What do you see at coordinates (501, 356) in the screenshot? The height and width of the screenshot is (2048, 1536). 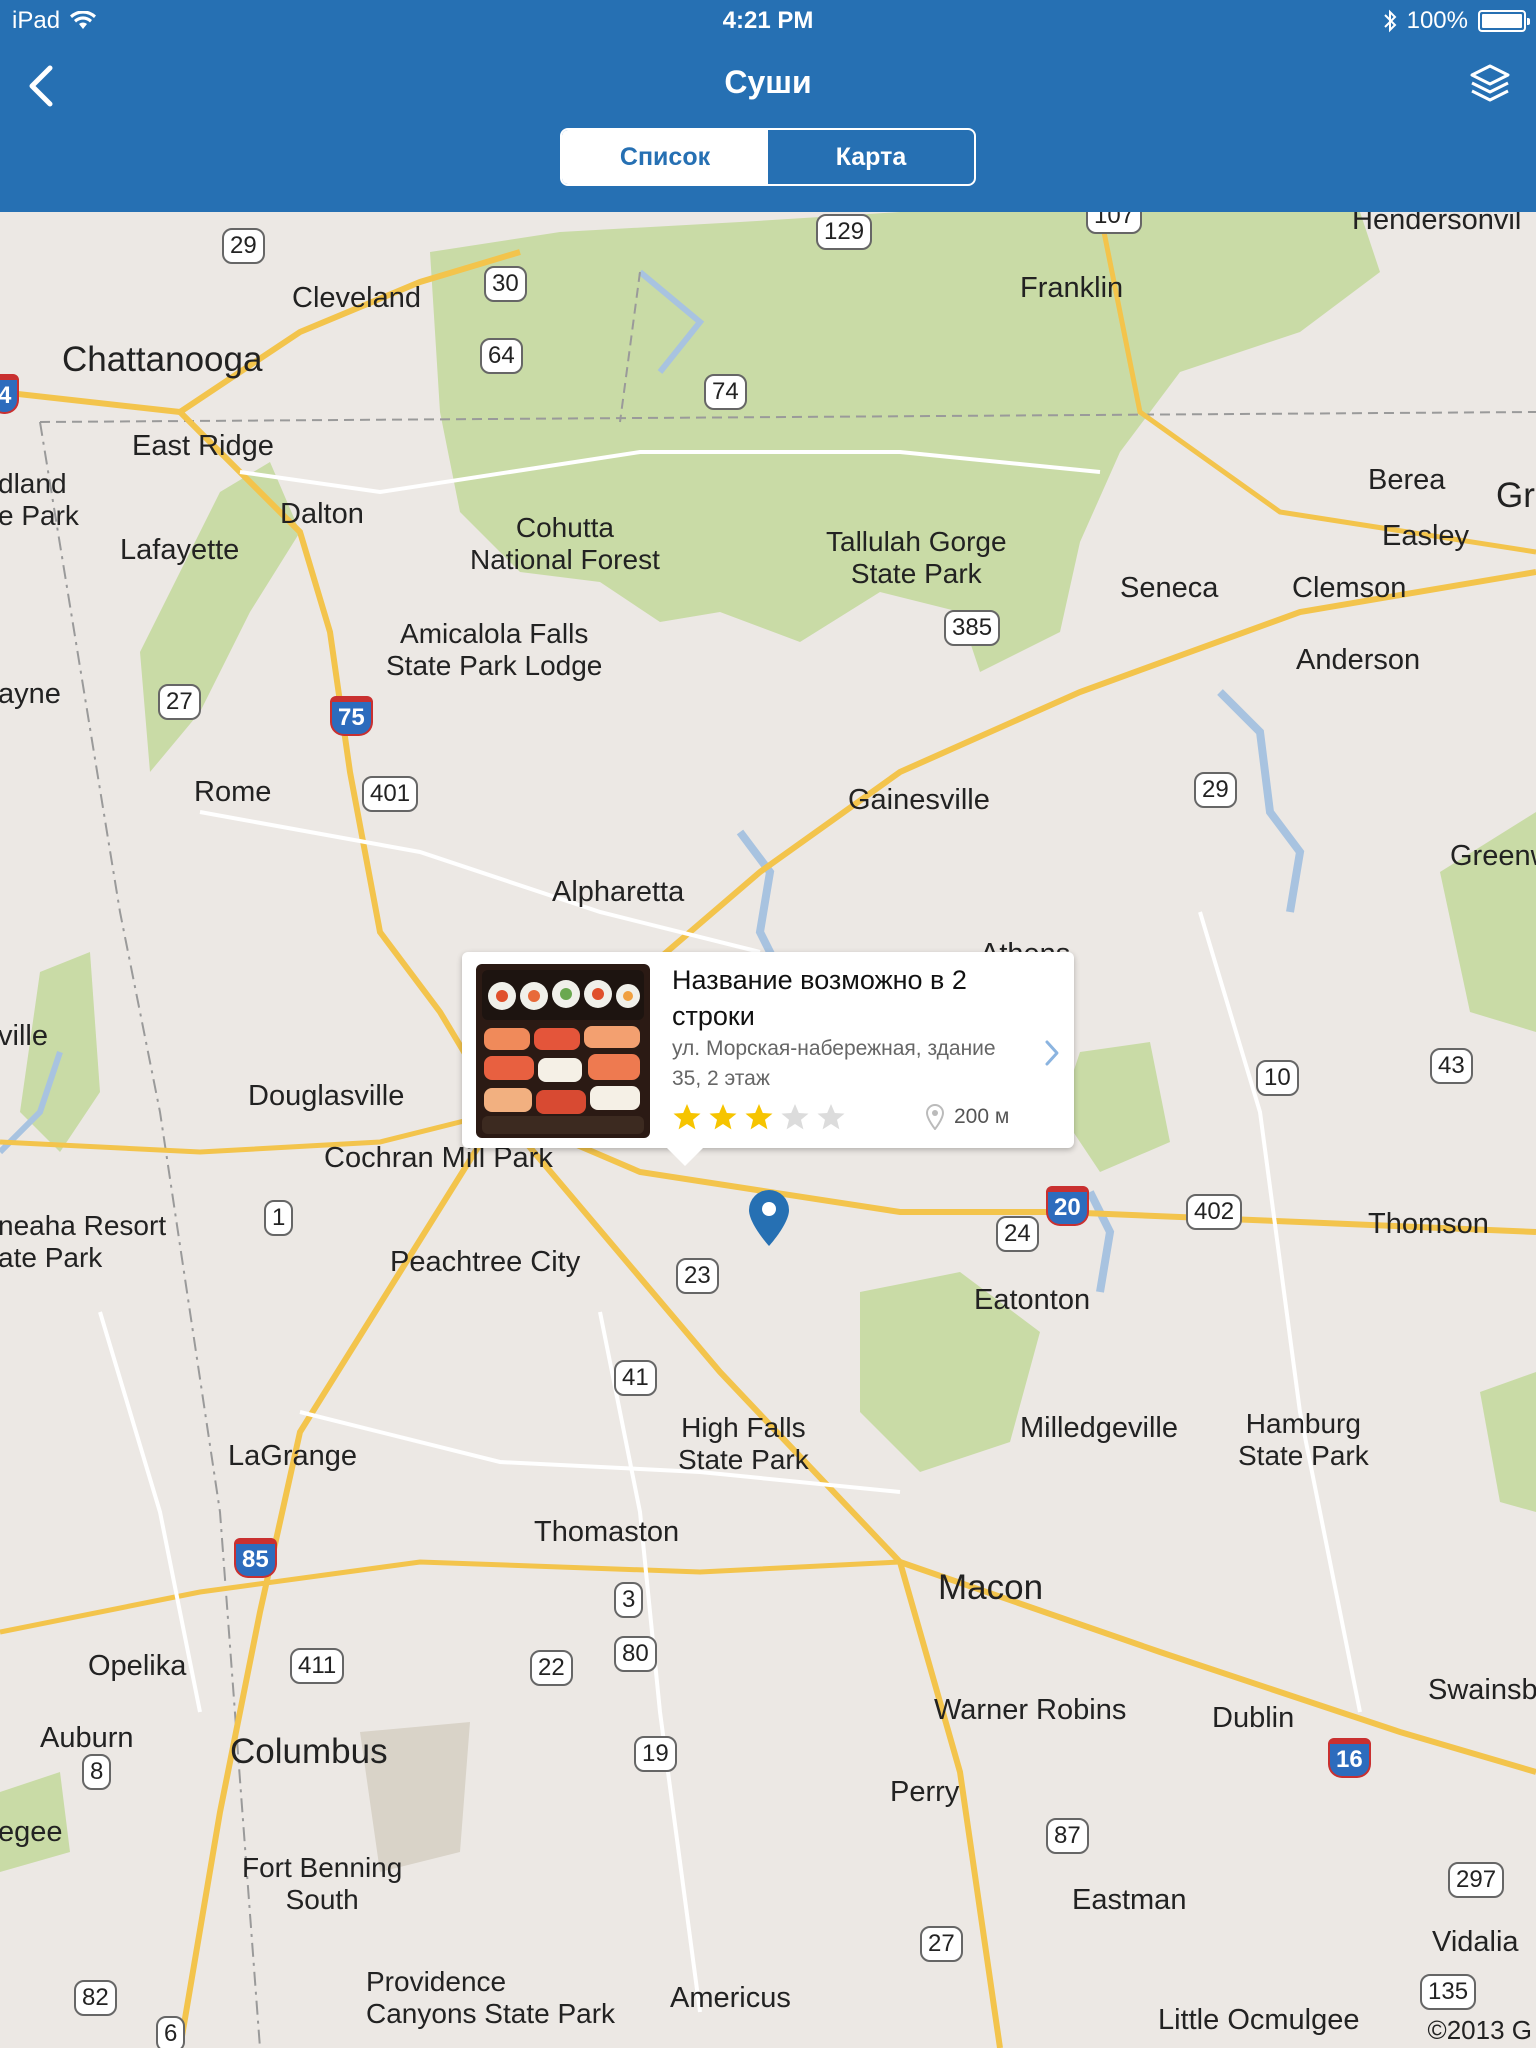 I see `route-shield: 64` at bounding box center [501, 356].